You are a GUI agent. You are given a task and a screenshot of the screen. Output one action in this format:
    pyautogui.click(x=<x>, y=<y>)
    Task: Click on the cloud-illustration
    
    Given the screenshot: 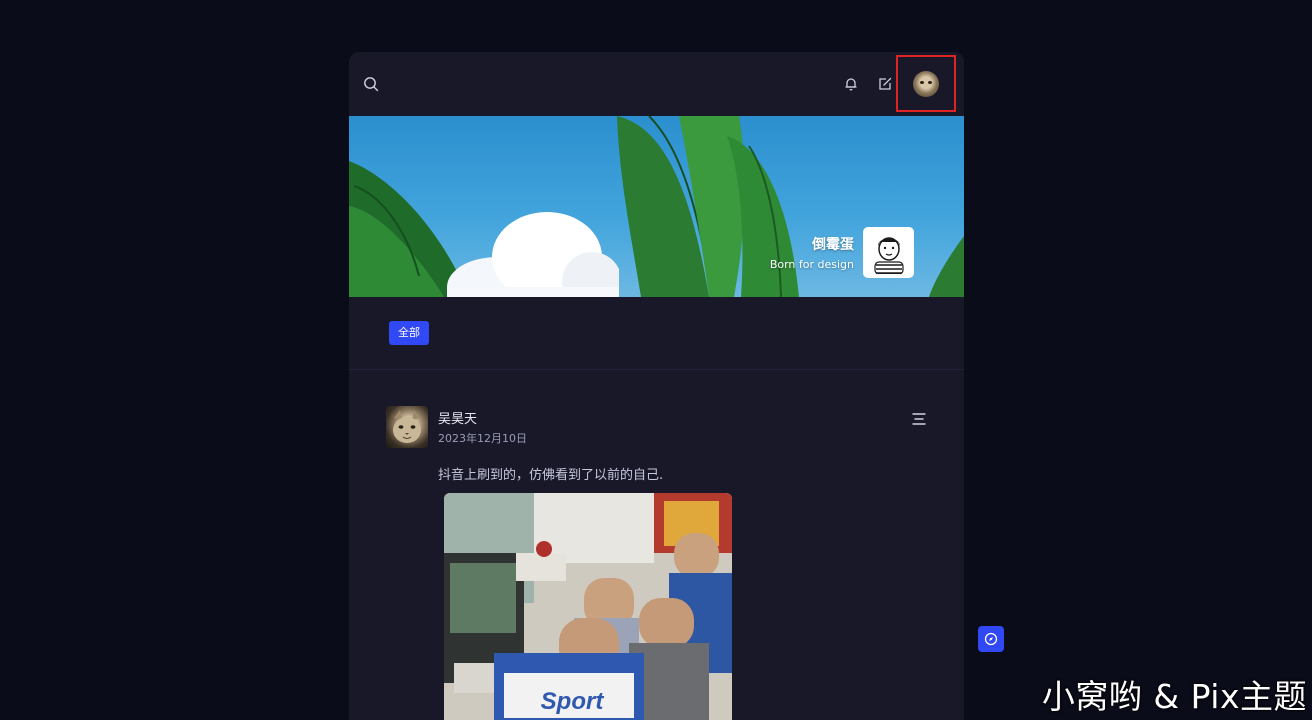 What is the action you would take?
    pyautogui.click(x=533, y=254)
    